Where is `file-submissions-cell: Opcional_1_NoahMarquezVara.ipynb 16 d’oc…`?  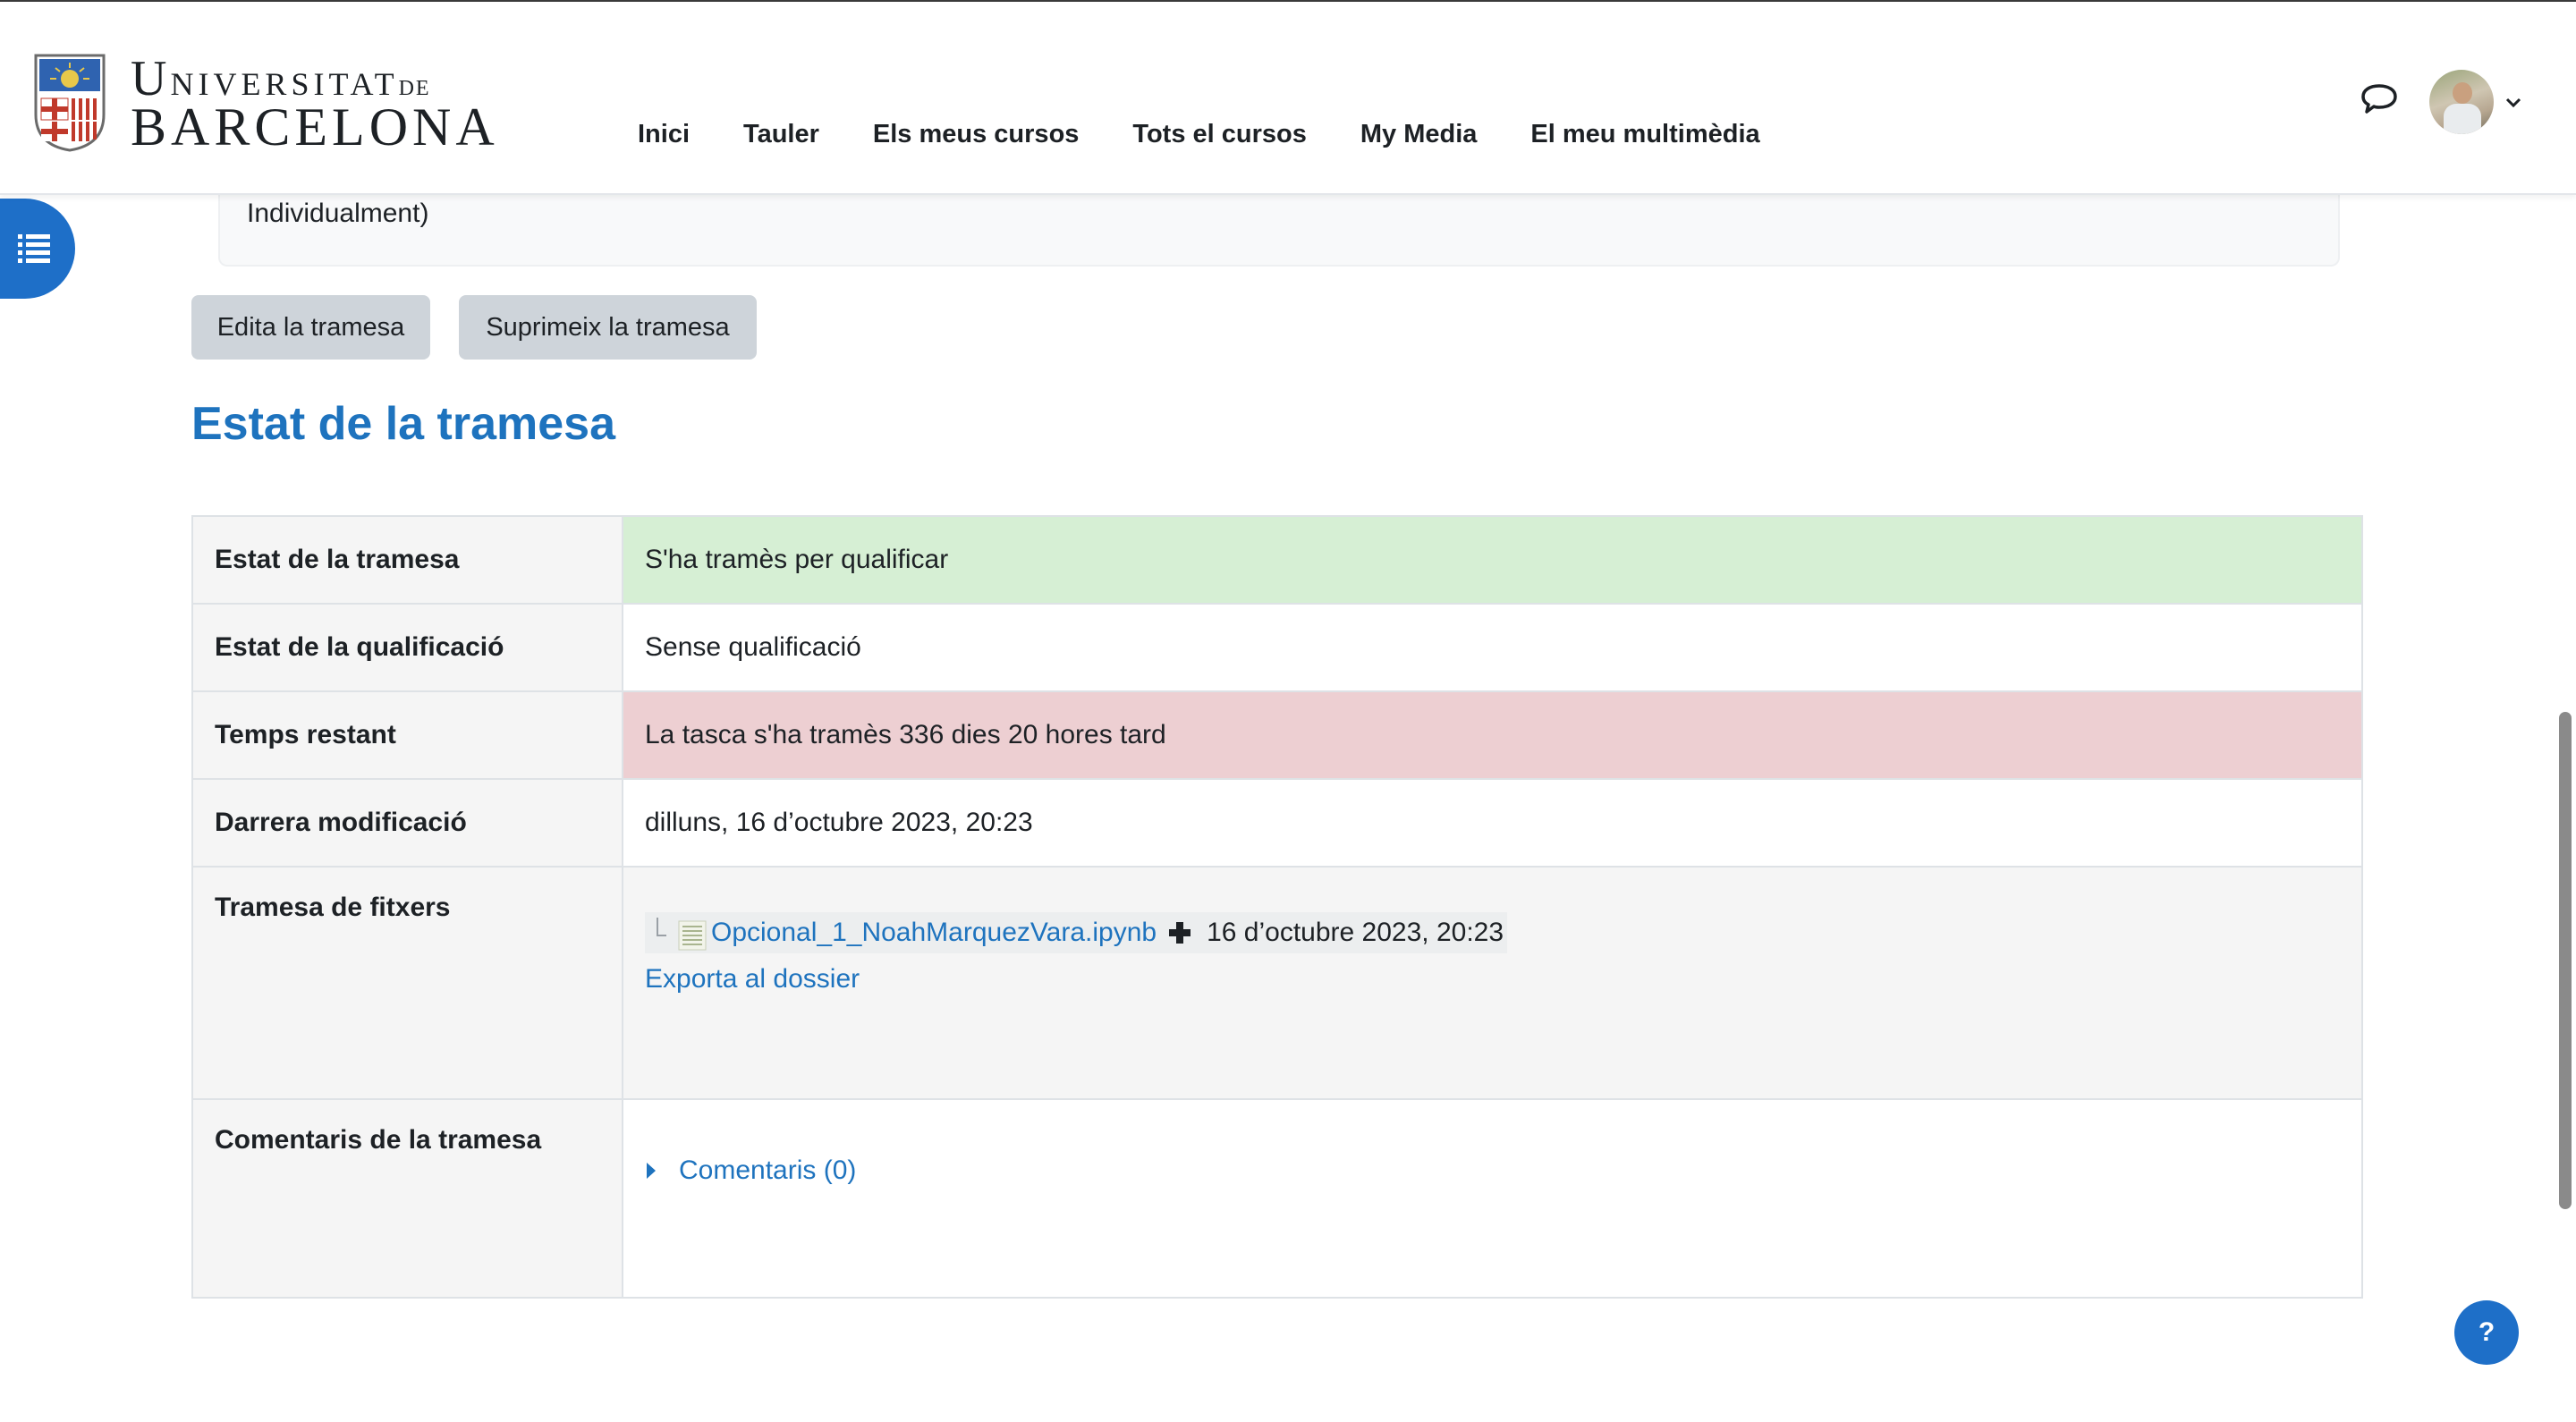
file-submissions-cell: Opcional_1_NoahMarquezVara.ipynb 16 d’oc… is located at coordinates (1492, 983).